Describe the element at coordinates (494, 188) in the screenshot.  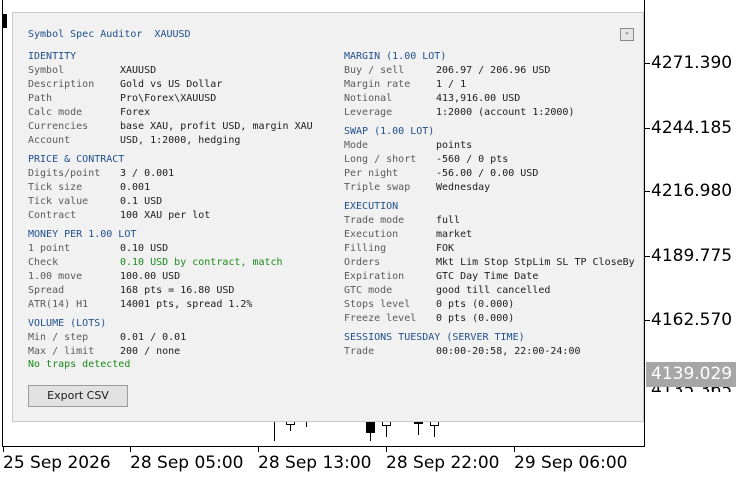
I see `spec-row: Triple swap Wednesday` at that location.